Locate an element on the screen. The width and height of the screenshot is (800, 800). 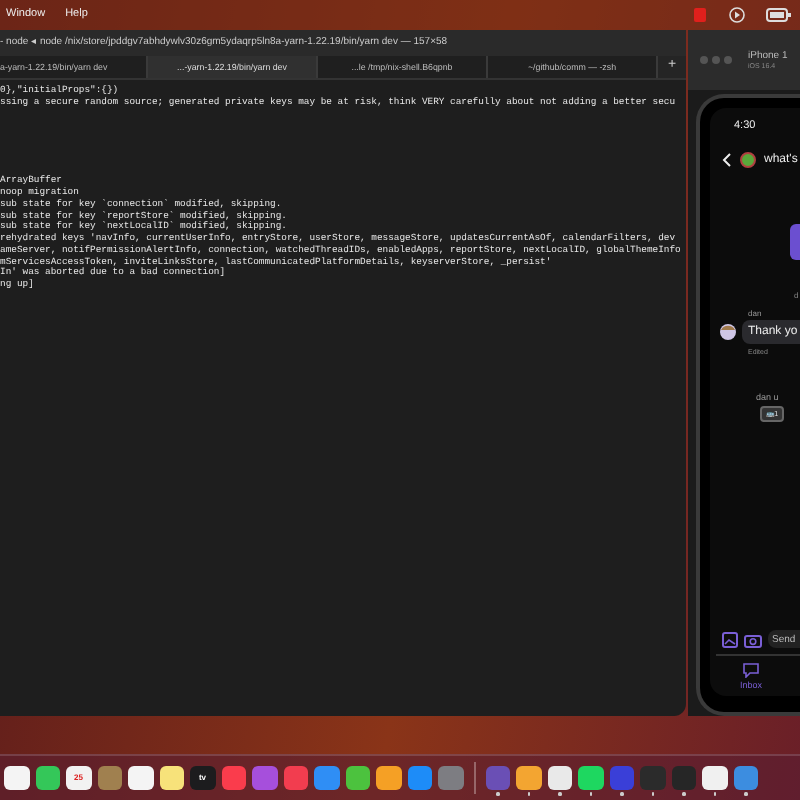
battery-icon is located at coordinates (779, 14).